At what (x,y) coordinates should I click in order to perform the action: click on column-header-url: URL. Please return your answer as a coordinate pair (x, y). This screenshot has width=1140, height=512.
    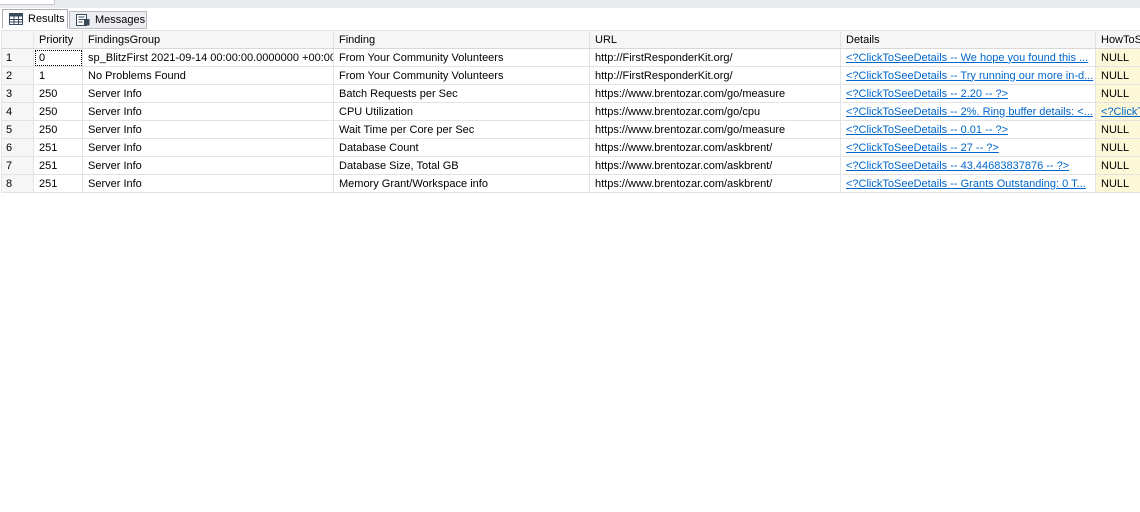
    Looking at the image, I should click on (715, 39).